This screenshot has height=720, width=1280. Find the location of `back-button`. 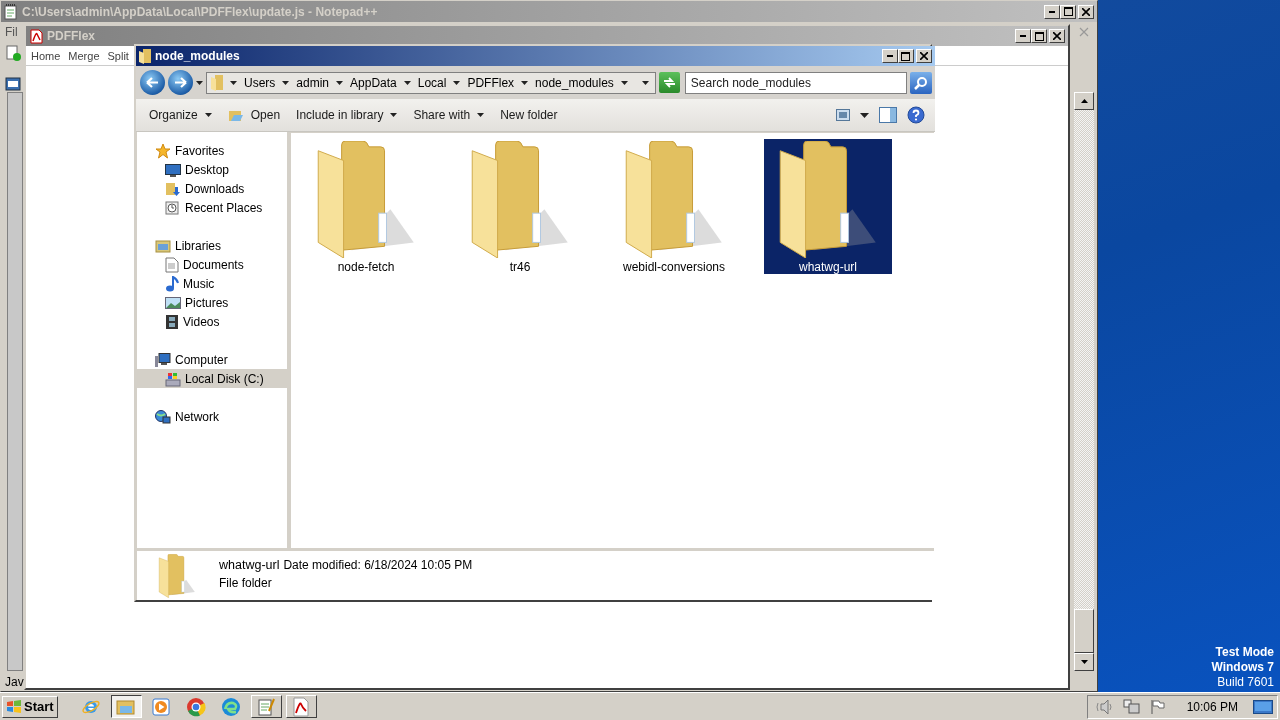

back-button is located at coordinates (152, 82).